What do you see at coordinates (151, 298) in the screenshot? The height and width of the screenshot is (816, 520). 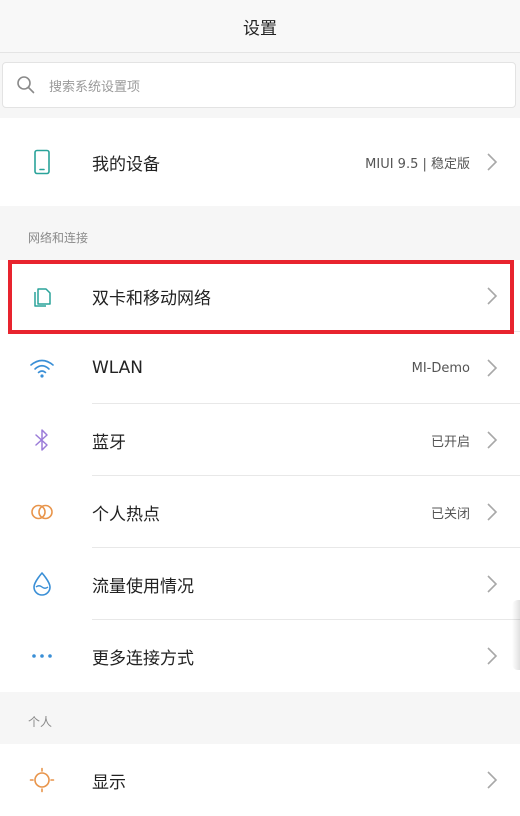 I see `list-item-label: 双卡和移动网络` at bounding box center [151, 298].